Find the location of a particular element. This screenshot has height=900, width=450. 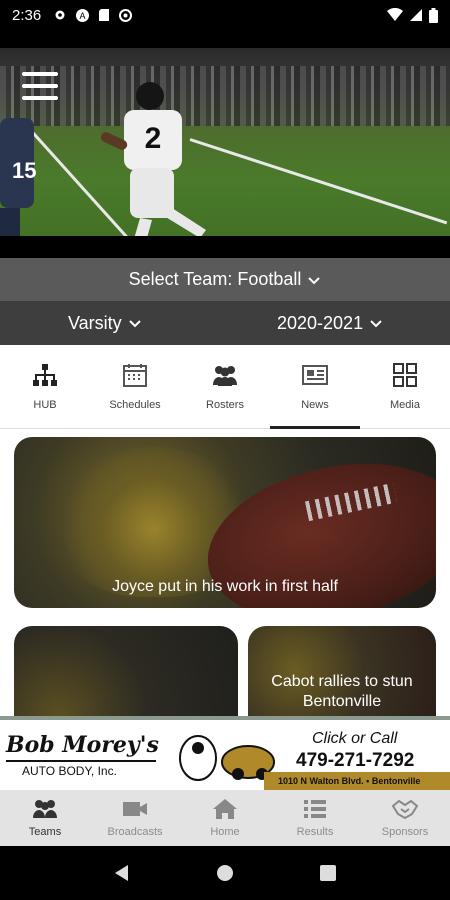

player-figure: 2 is located at coordinates (153, 169).